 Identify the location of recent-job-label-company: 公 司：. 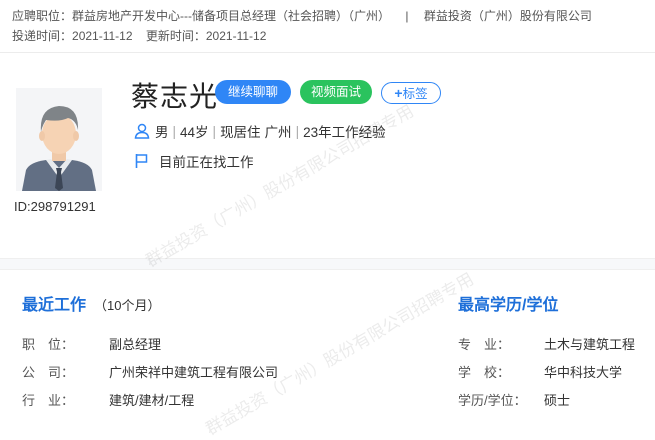
(48, 372).